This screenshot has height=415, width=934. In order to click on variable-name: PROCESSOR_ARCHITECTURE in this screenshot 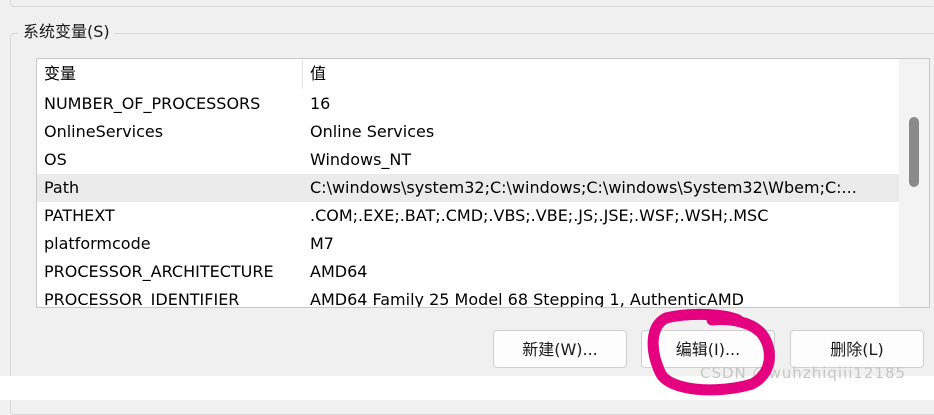, I will do `click(159, 271)`.